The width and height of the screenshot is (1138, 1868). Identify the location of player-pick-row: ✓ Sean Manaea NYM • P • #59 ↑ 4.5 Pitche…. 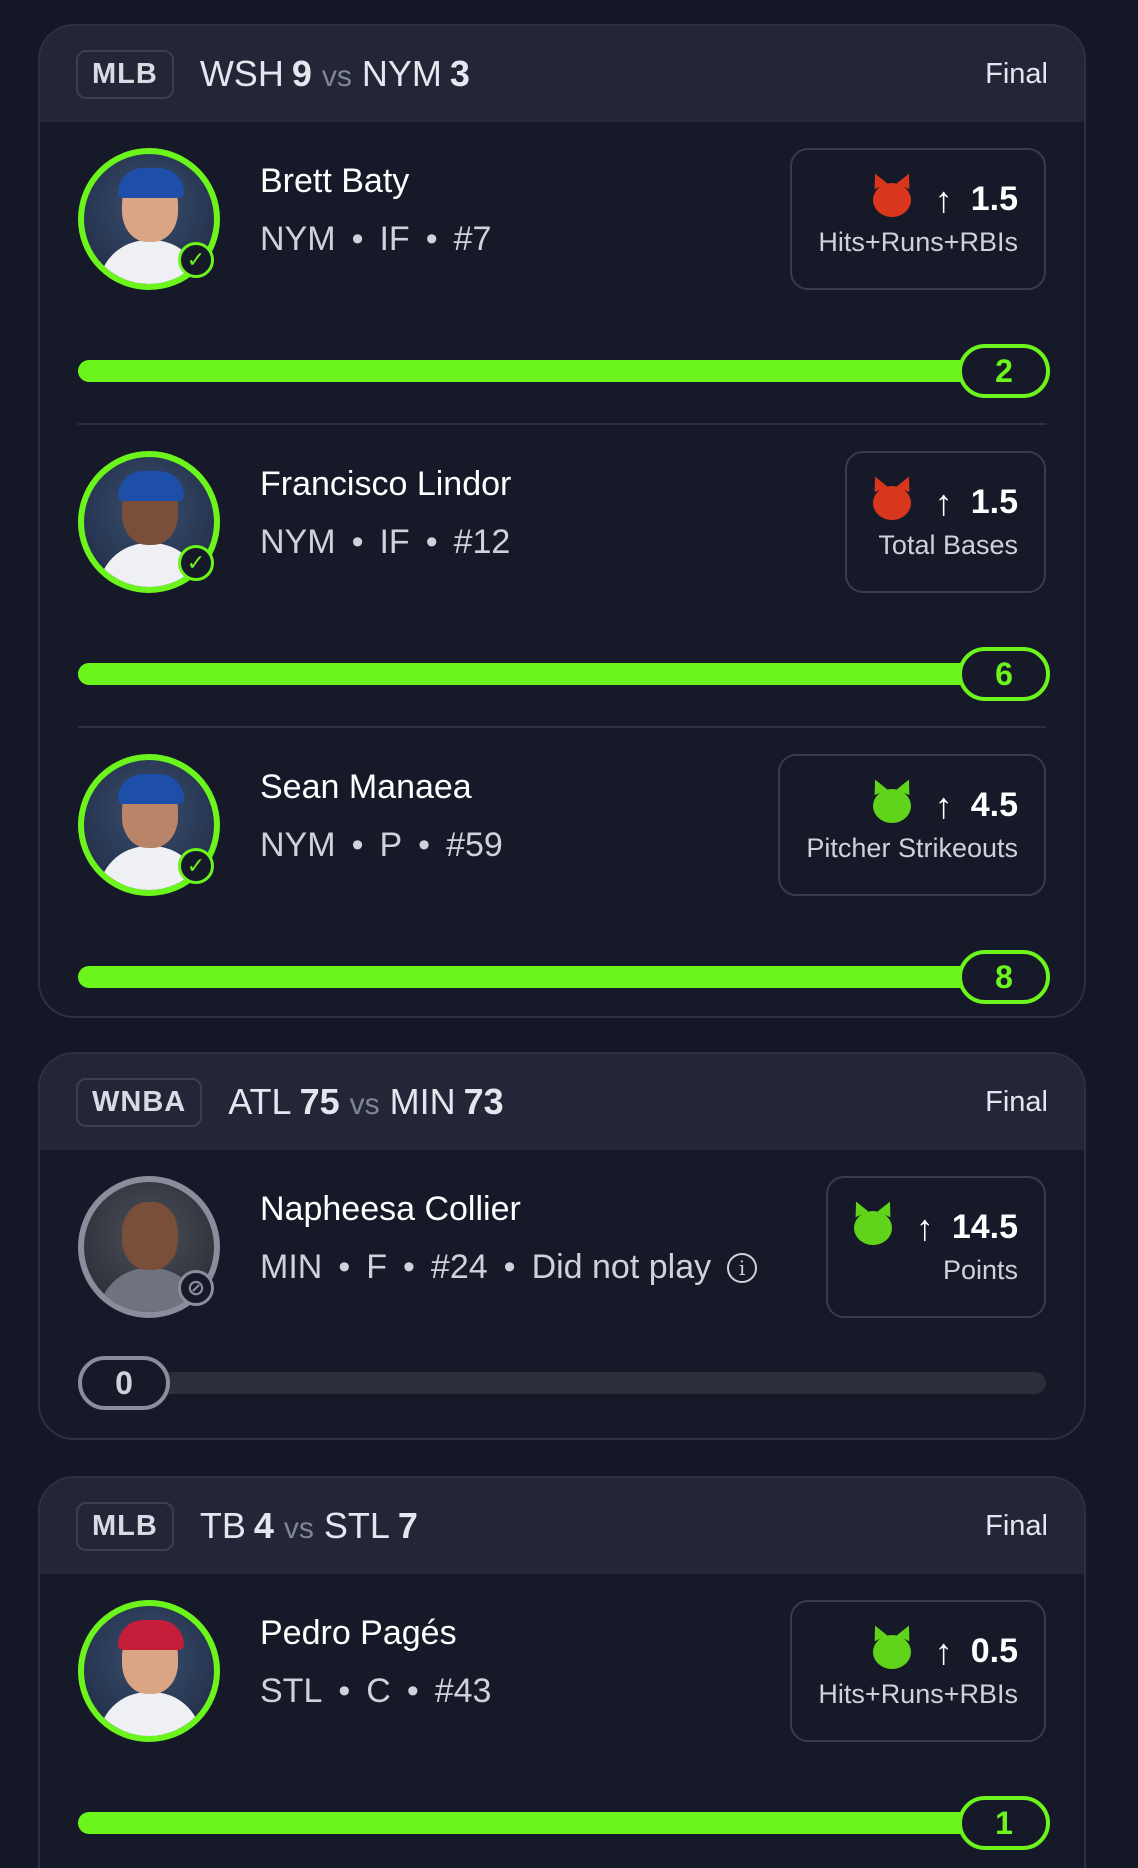
(562, 872).